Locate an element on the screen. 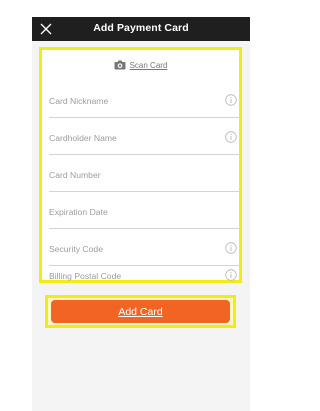  scan-card-link: Scan Card is located at coordinates (149, 65).